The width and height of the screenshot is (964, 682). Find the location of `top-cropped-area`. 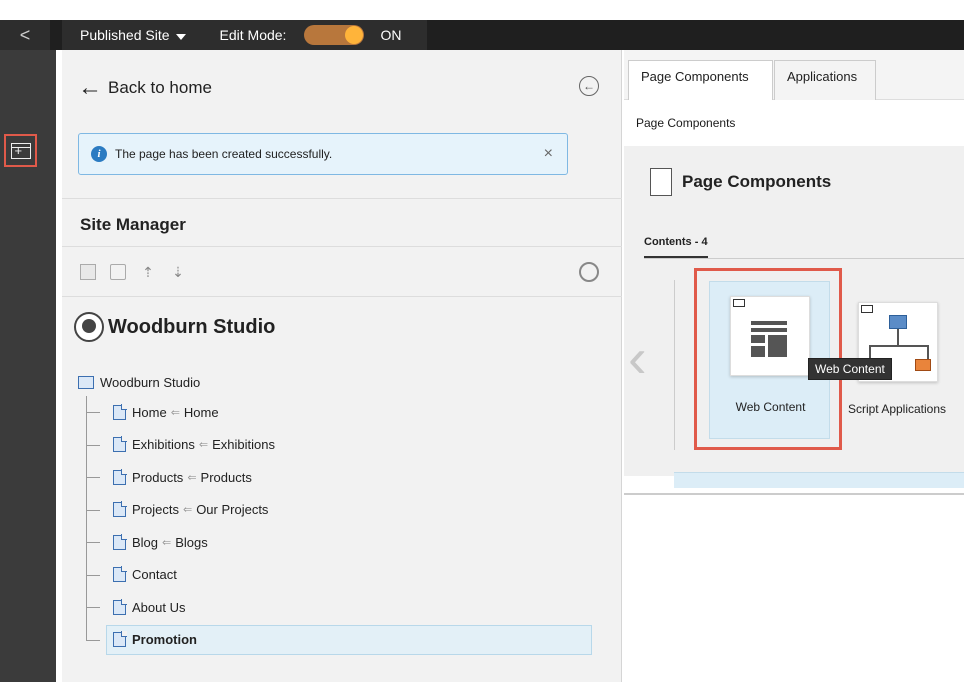

top-cropped-area is located at coordinates (482, 10).